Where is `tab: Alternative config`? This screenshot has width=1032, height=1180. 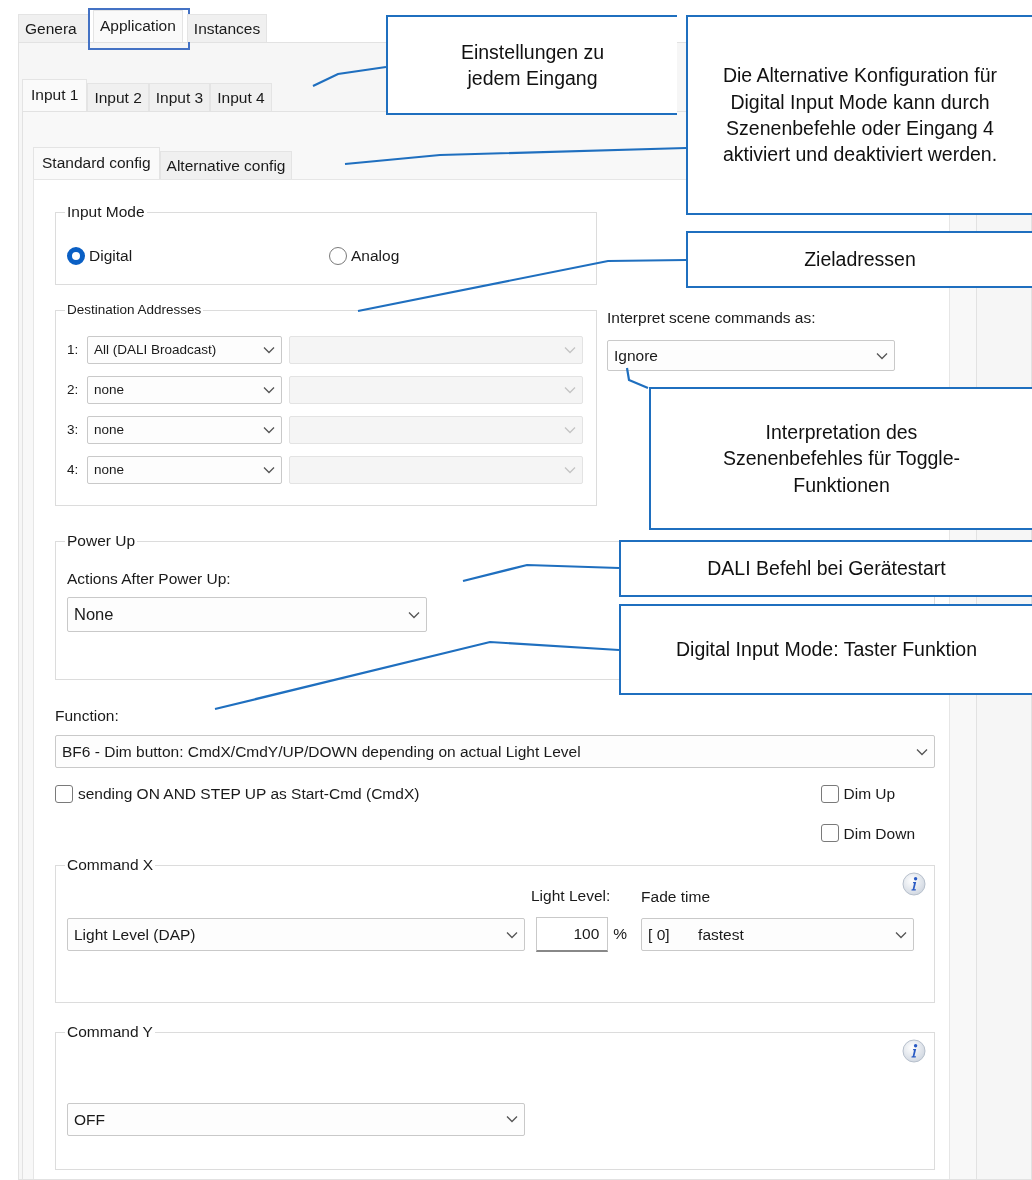 tab: Alternative config is located at coordinates (226, 165).